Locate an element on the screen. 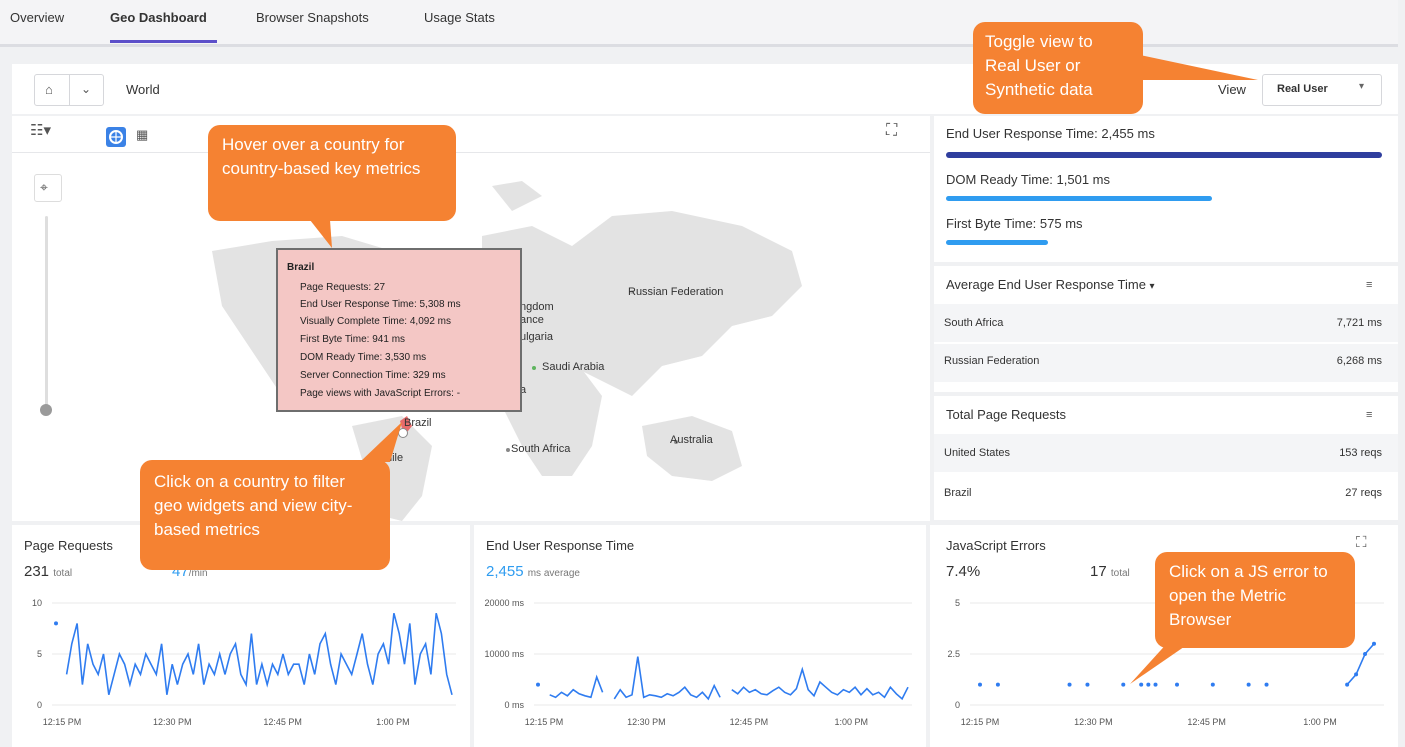 The height and width of the screenshot is (747, 1405). row-value: 27 reqs is located at coordinates (1363, 493).